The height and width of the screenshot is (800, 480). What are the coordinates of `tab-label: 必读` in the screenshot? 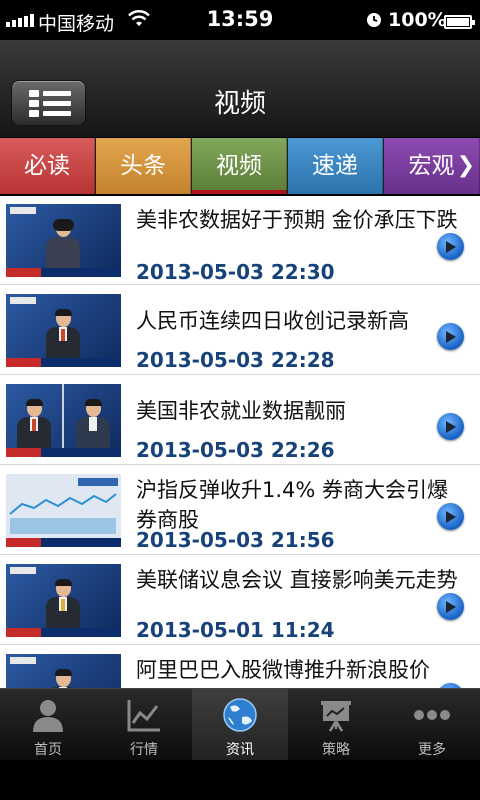 It's located at (47, 166).